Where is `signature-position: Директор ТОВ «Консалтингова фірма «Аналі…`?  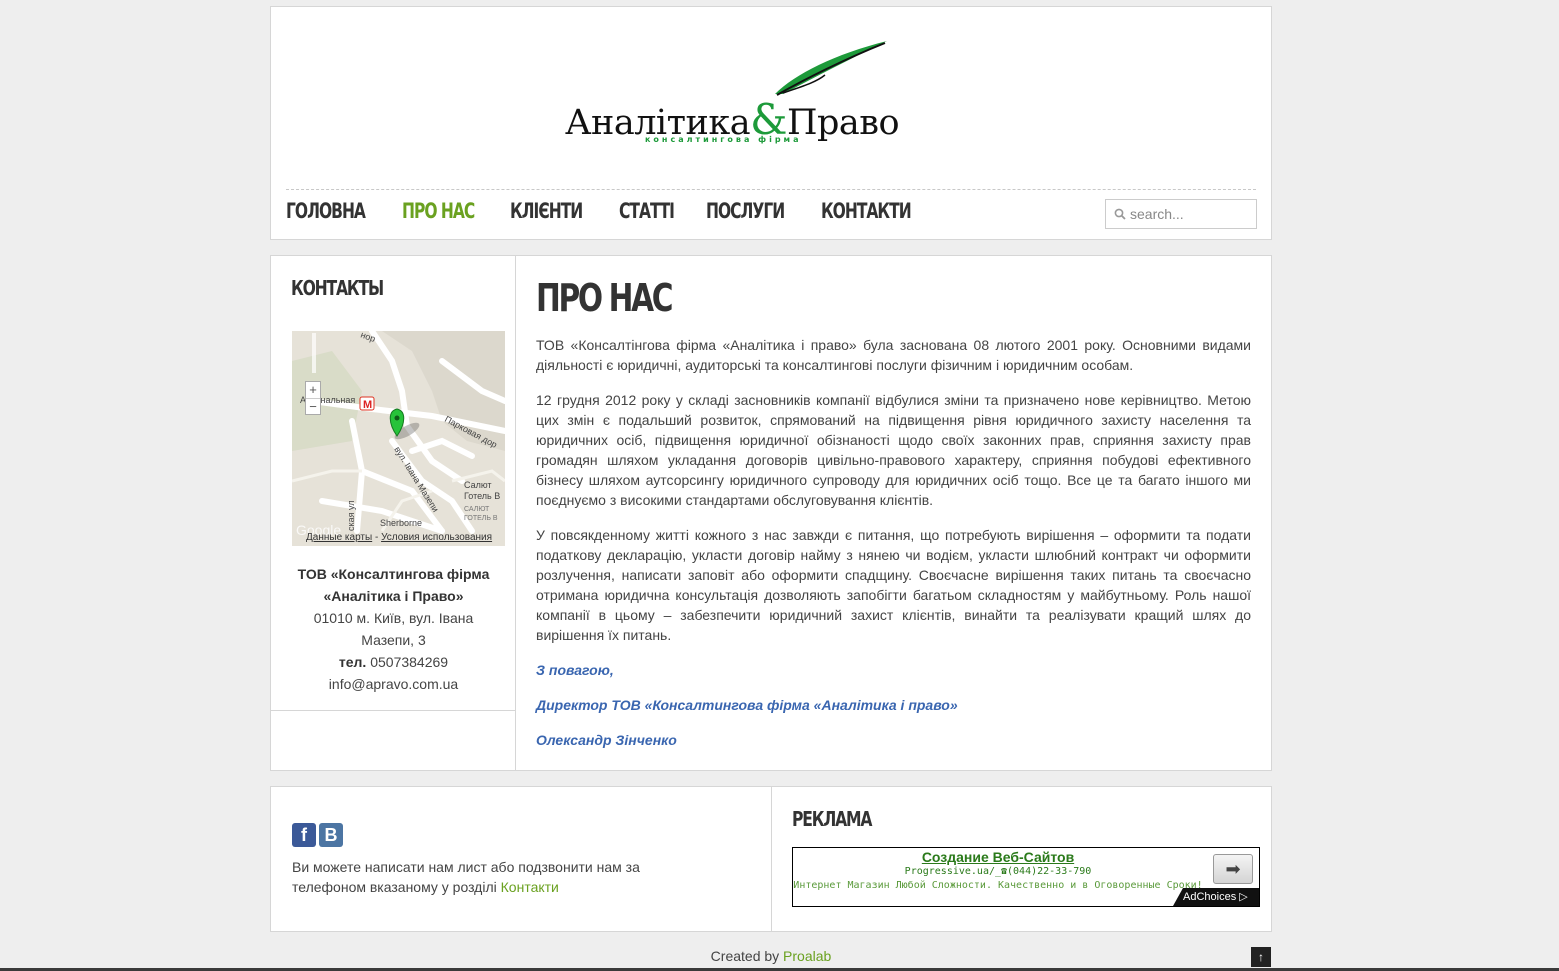
signature-position: Директор ТОВ «Консалтингова фірма «Аналі… is located at coordinates (747, 705).